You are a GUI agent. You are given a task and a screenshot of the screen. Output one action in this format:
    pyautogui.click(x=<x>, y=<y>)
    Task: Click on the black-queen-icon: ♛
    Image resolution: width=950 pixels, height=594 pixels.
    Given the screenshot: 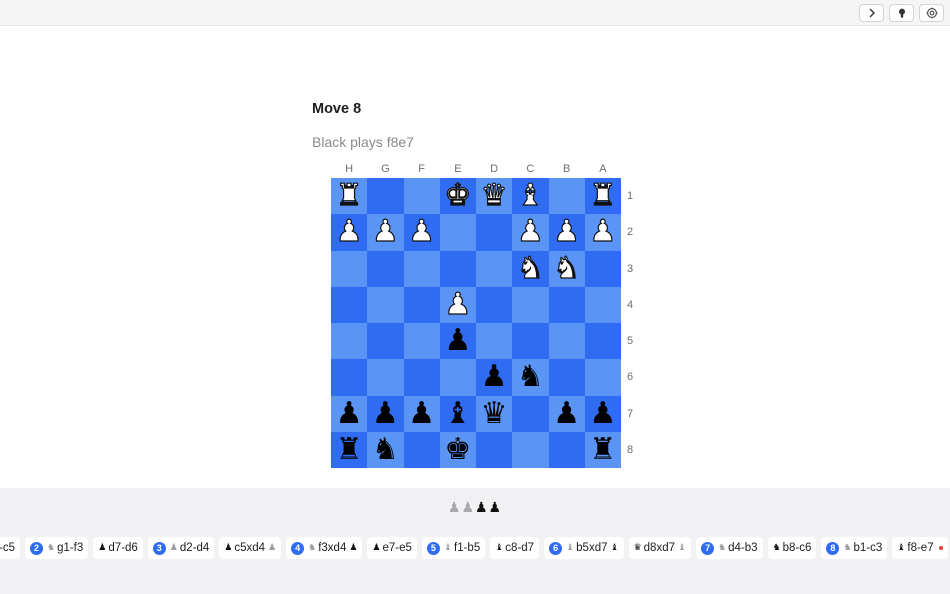 What is the action you would take?
    pyautogui.click(x=494, y=413)
    